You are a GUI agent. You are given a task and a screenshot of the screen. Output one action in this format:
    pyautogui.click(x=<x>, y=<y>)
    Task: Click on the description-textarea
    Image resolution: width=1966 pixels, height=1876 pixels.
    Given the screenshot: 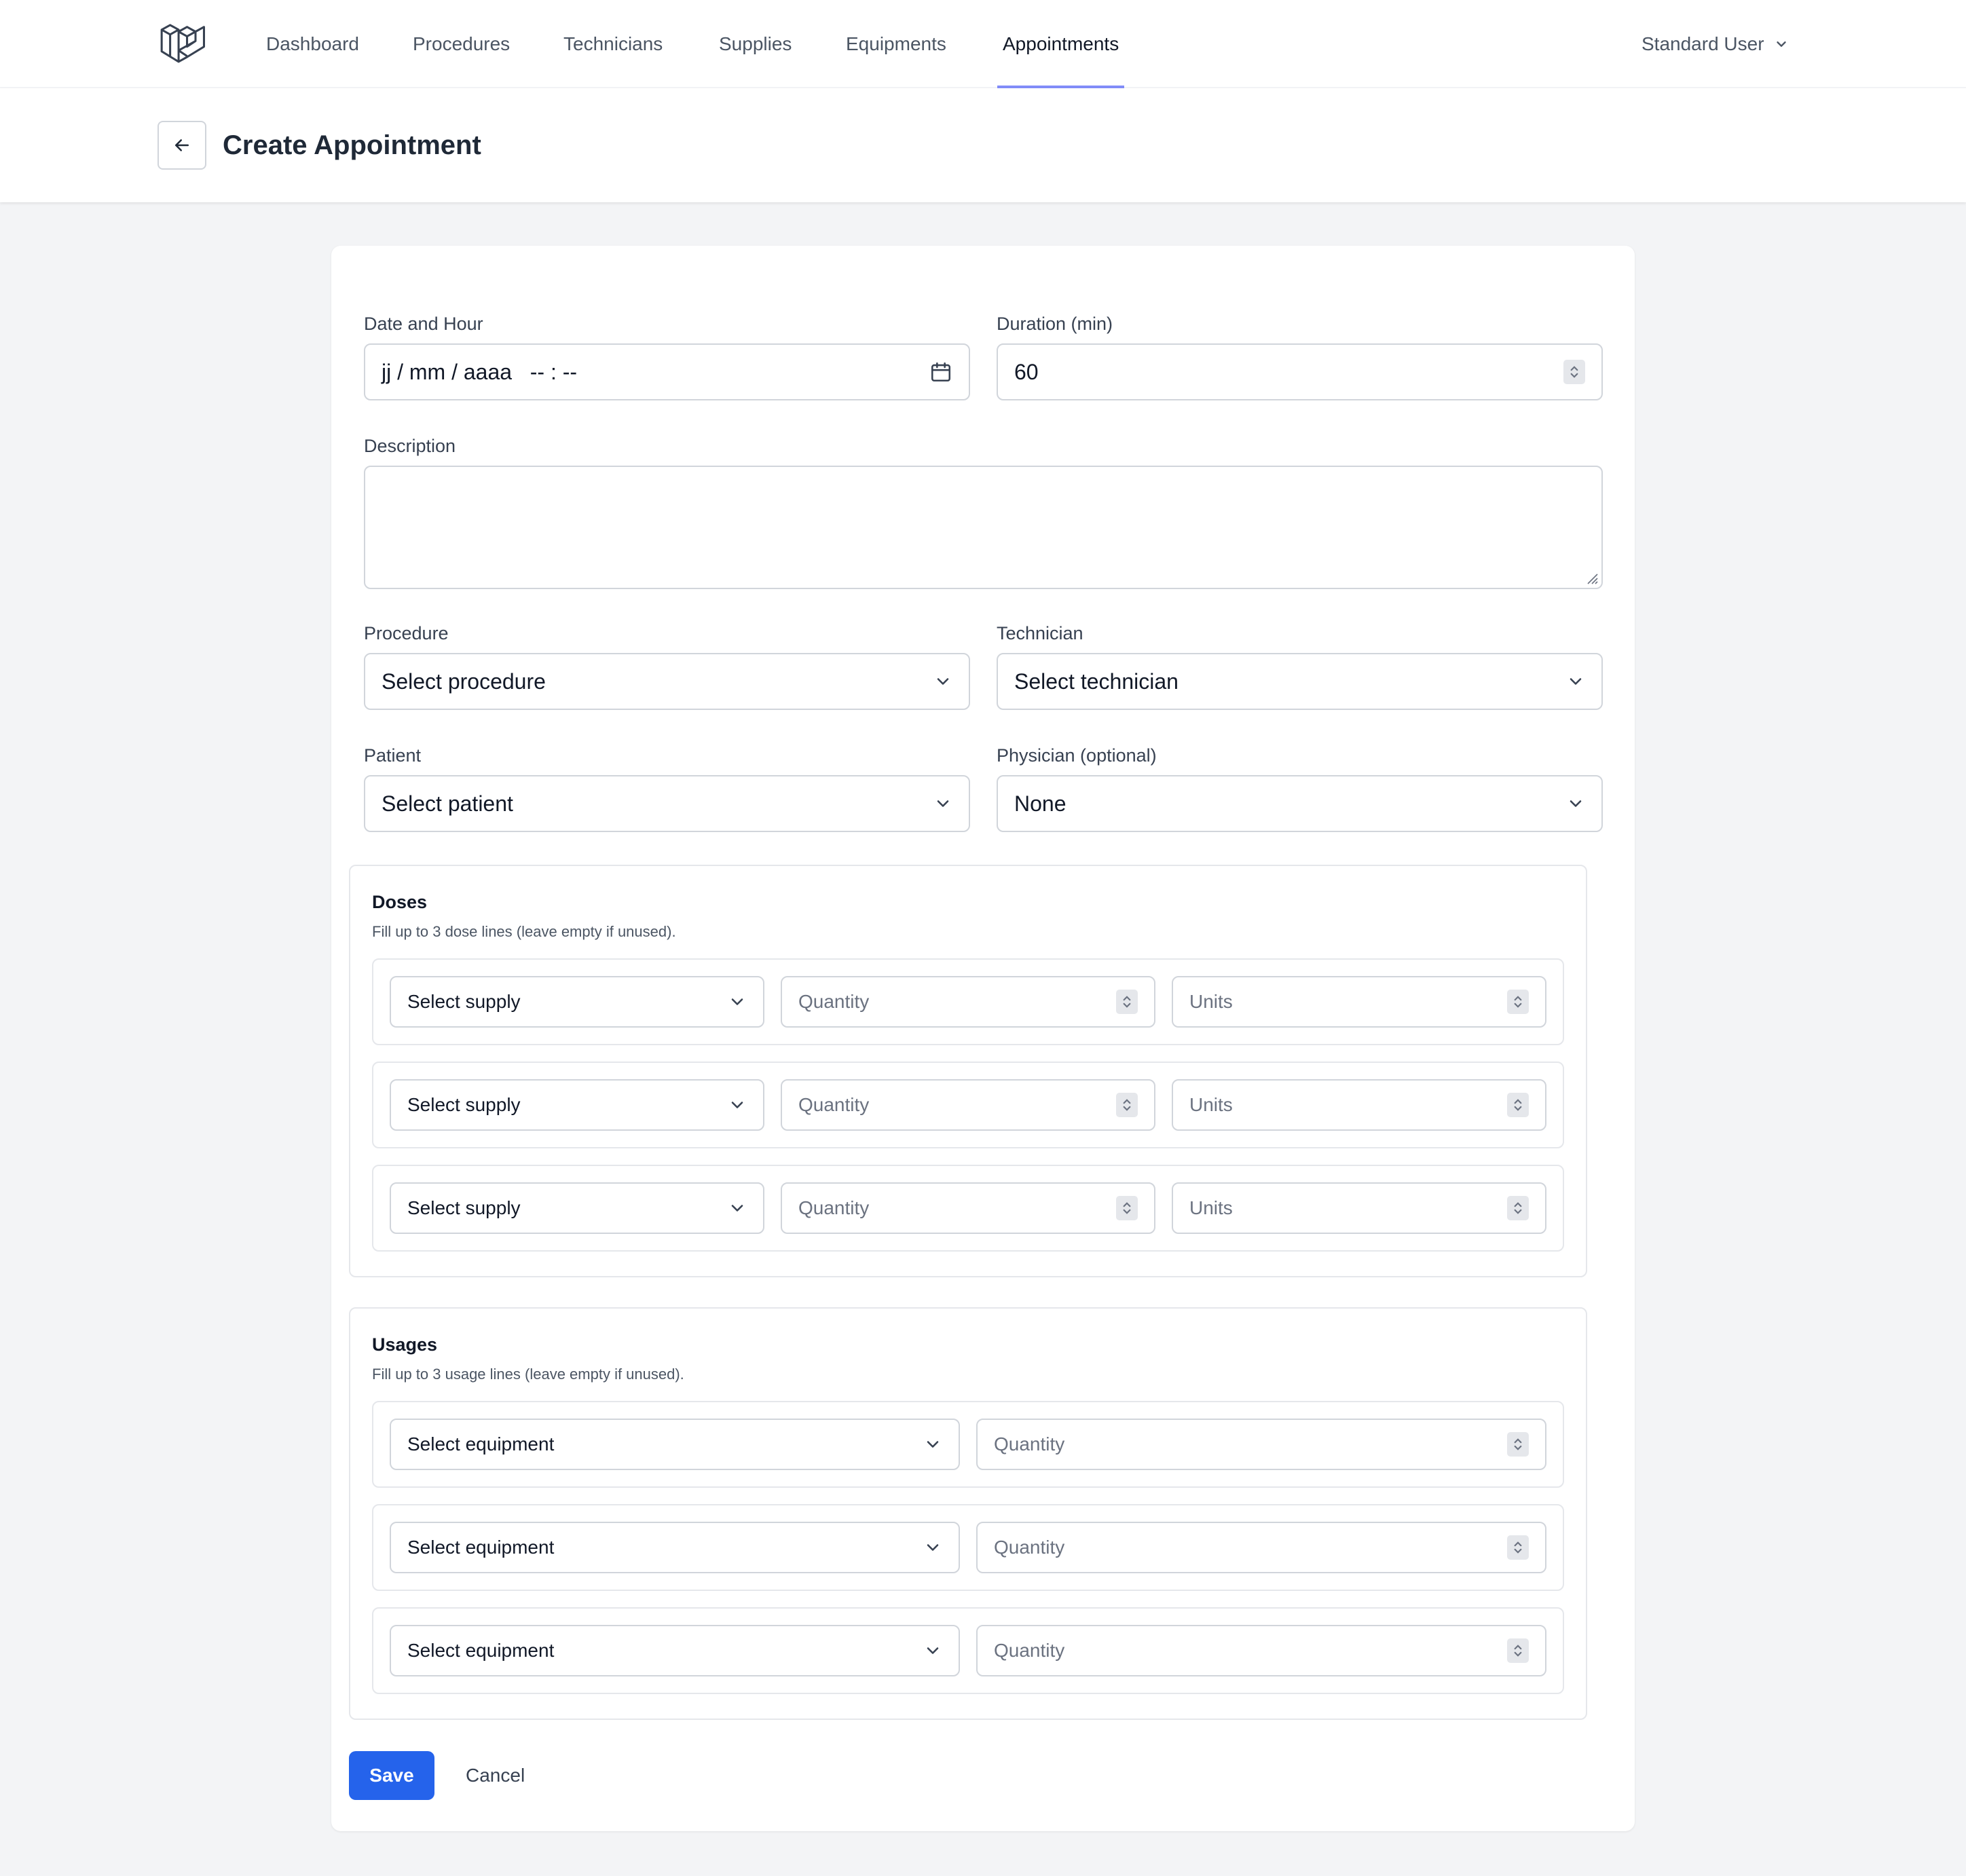 What is the action you would take?
    pyautogui.click(x=983, y=527)
    